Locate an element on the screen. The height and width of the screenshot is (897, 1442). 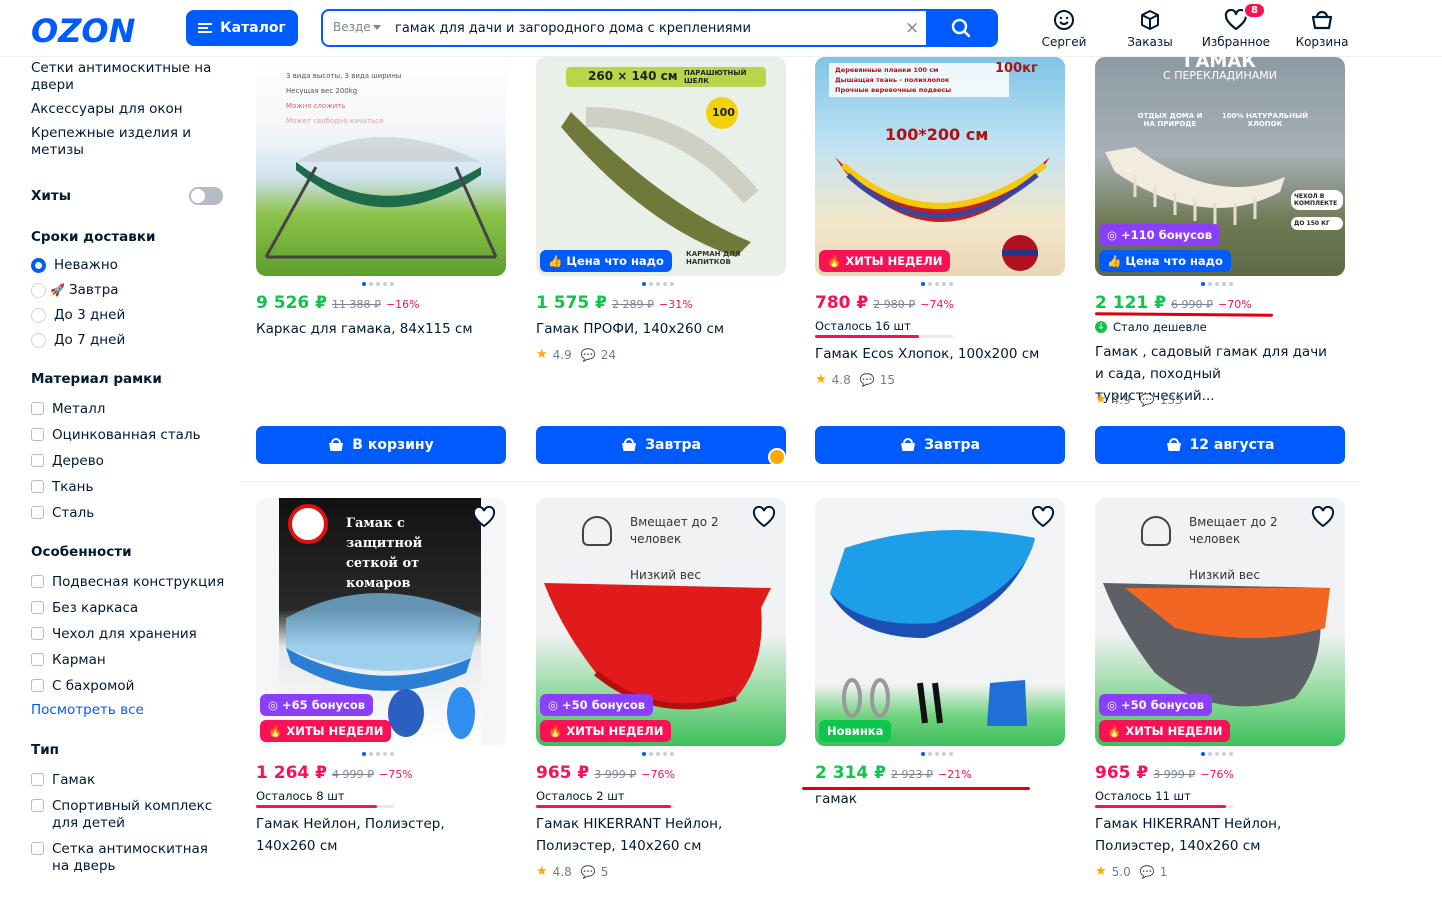
discount: −74% is located at coordinates (937, 304).